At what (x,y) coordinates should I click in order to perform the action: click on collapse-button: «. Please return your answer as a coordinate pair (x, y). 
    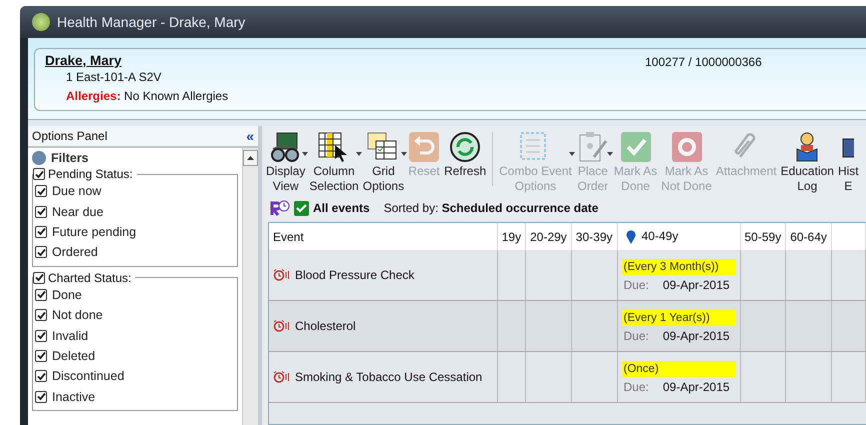
    Looking at the image, I should click on (250, 136).